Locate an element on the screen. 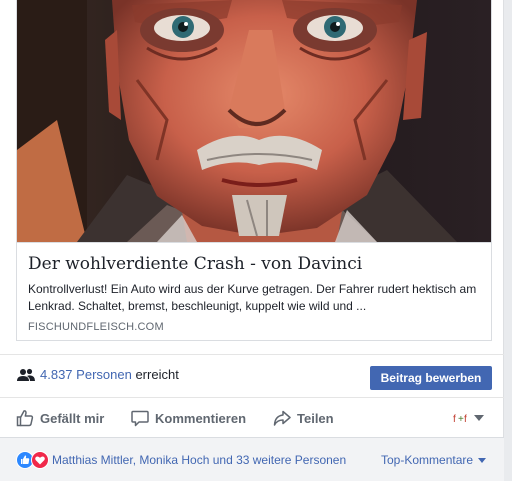 The width and height of the screenshot is (512, 481). reach-suffix: erreicht is located at coordinates (157, 374).